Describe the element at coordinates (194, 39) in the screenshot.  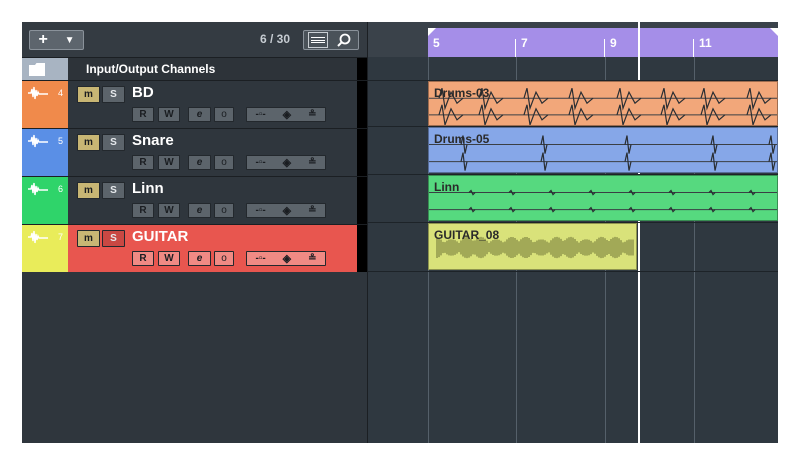
I see `track-list-toolbar: + ▼ 6 / 30` at that location.